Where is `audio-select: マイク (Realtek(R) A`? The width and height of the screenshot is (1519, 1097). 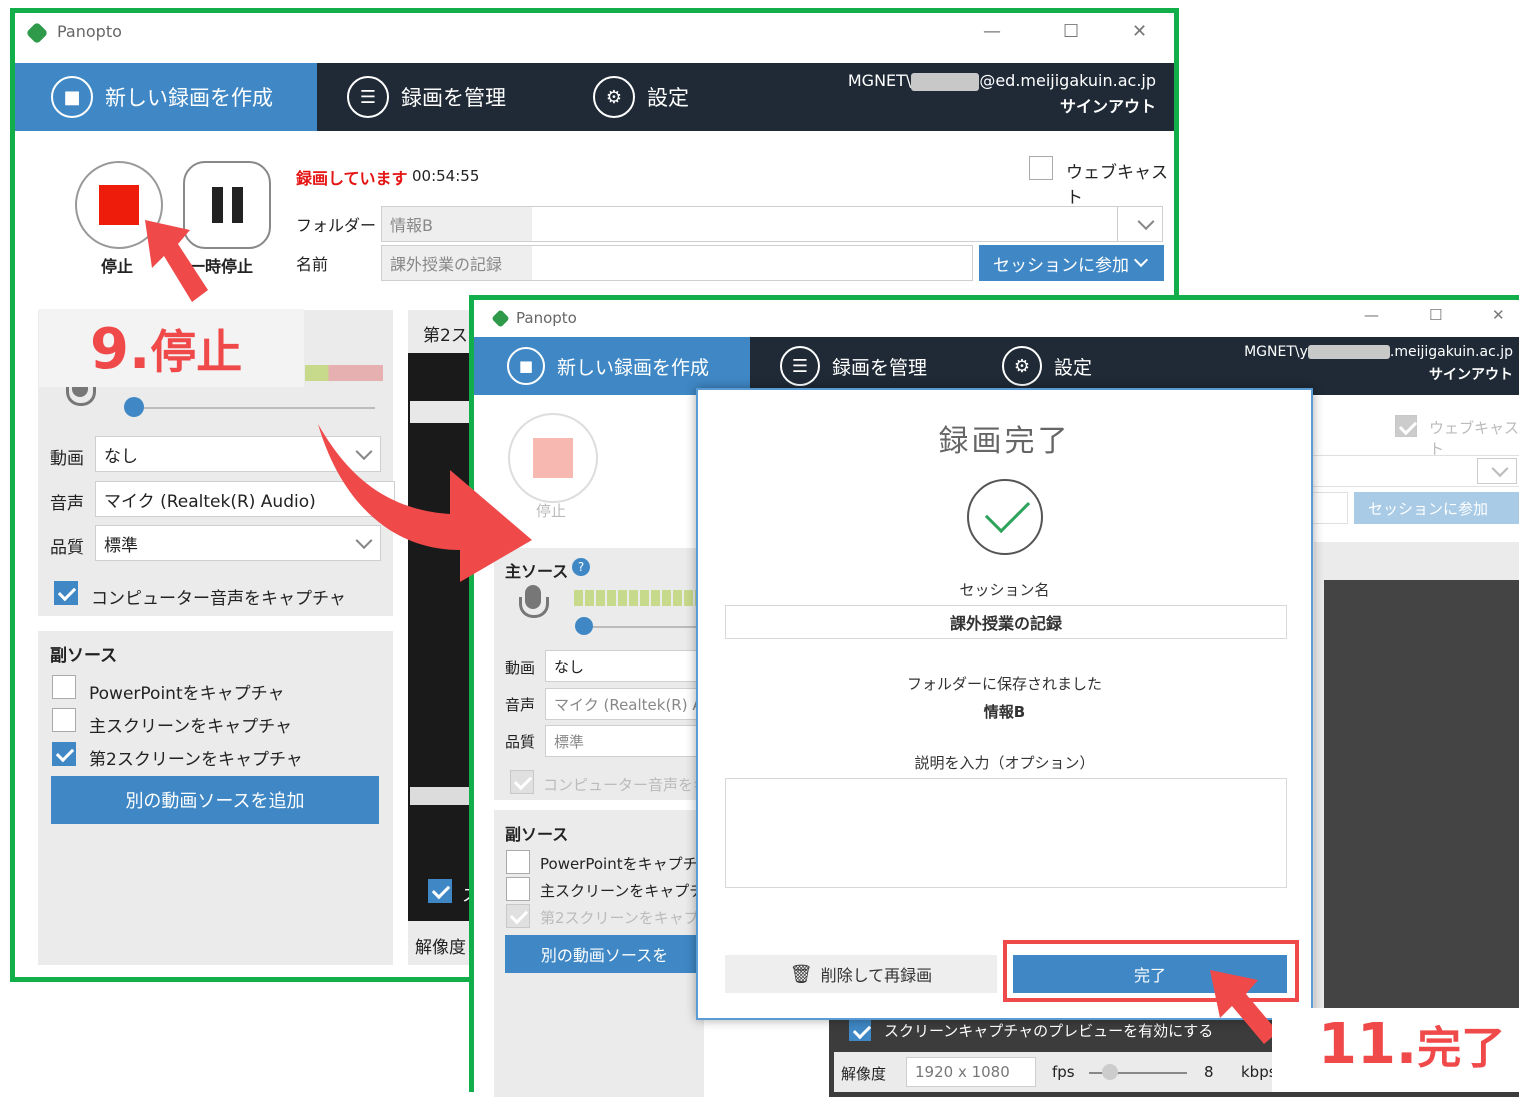
audio-select: マイク (Realtek(R) A is located at coordinates (624, 704).